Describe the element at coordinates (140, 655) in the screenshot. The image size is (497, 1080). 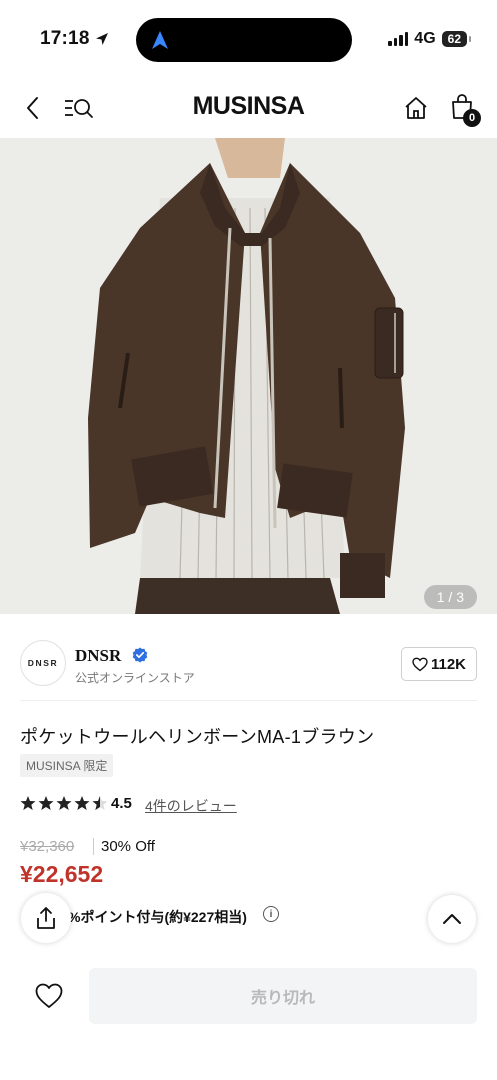
I see `verified-badge-icon` at that location.